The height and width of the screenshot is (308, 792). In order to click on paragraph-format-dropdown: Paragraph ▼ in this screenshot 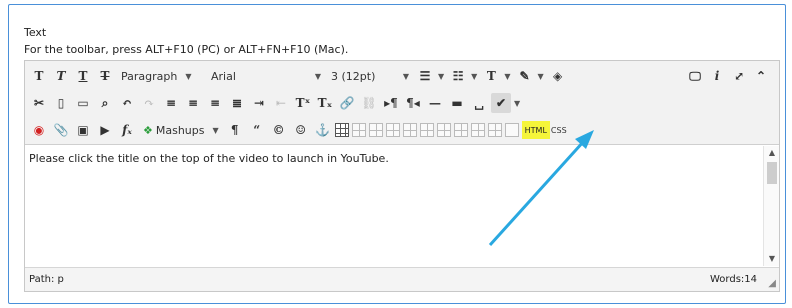, I will do `click(161, 76)`.